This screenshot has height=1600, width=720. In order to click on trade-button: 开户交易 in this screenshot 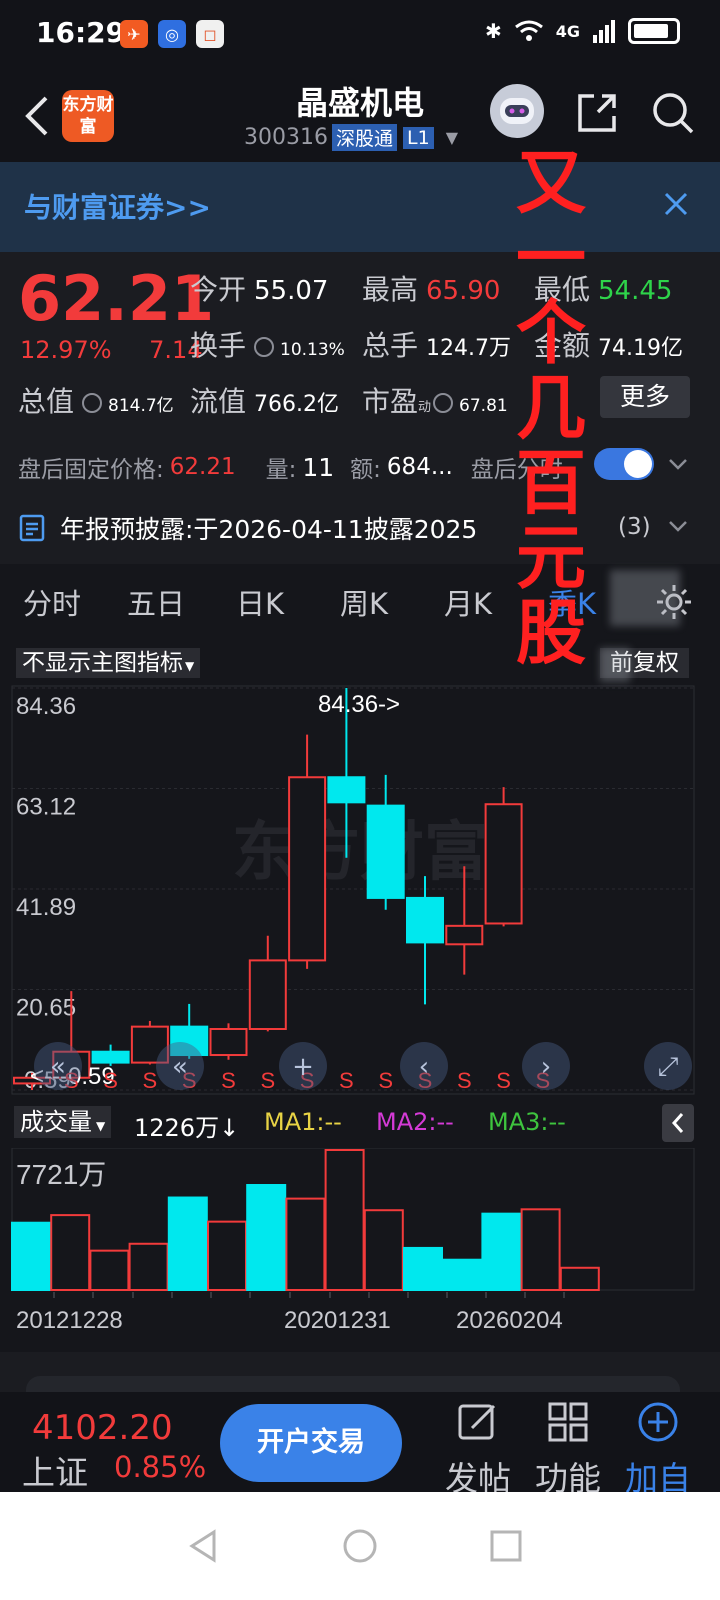, I will do `click(311, 1443)`.